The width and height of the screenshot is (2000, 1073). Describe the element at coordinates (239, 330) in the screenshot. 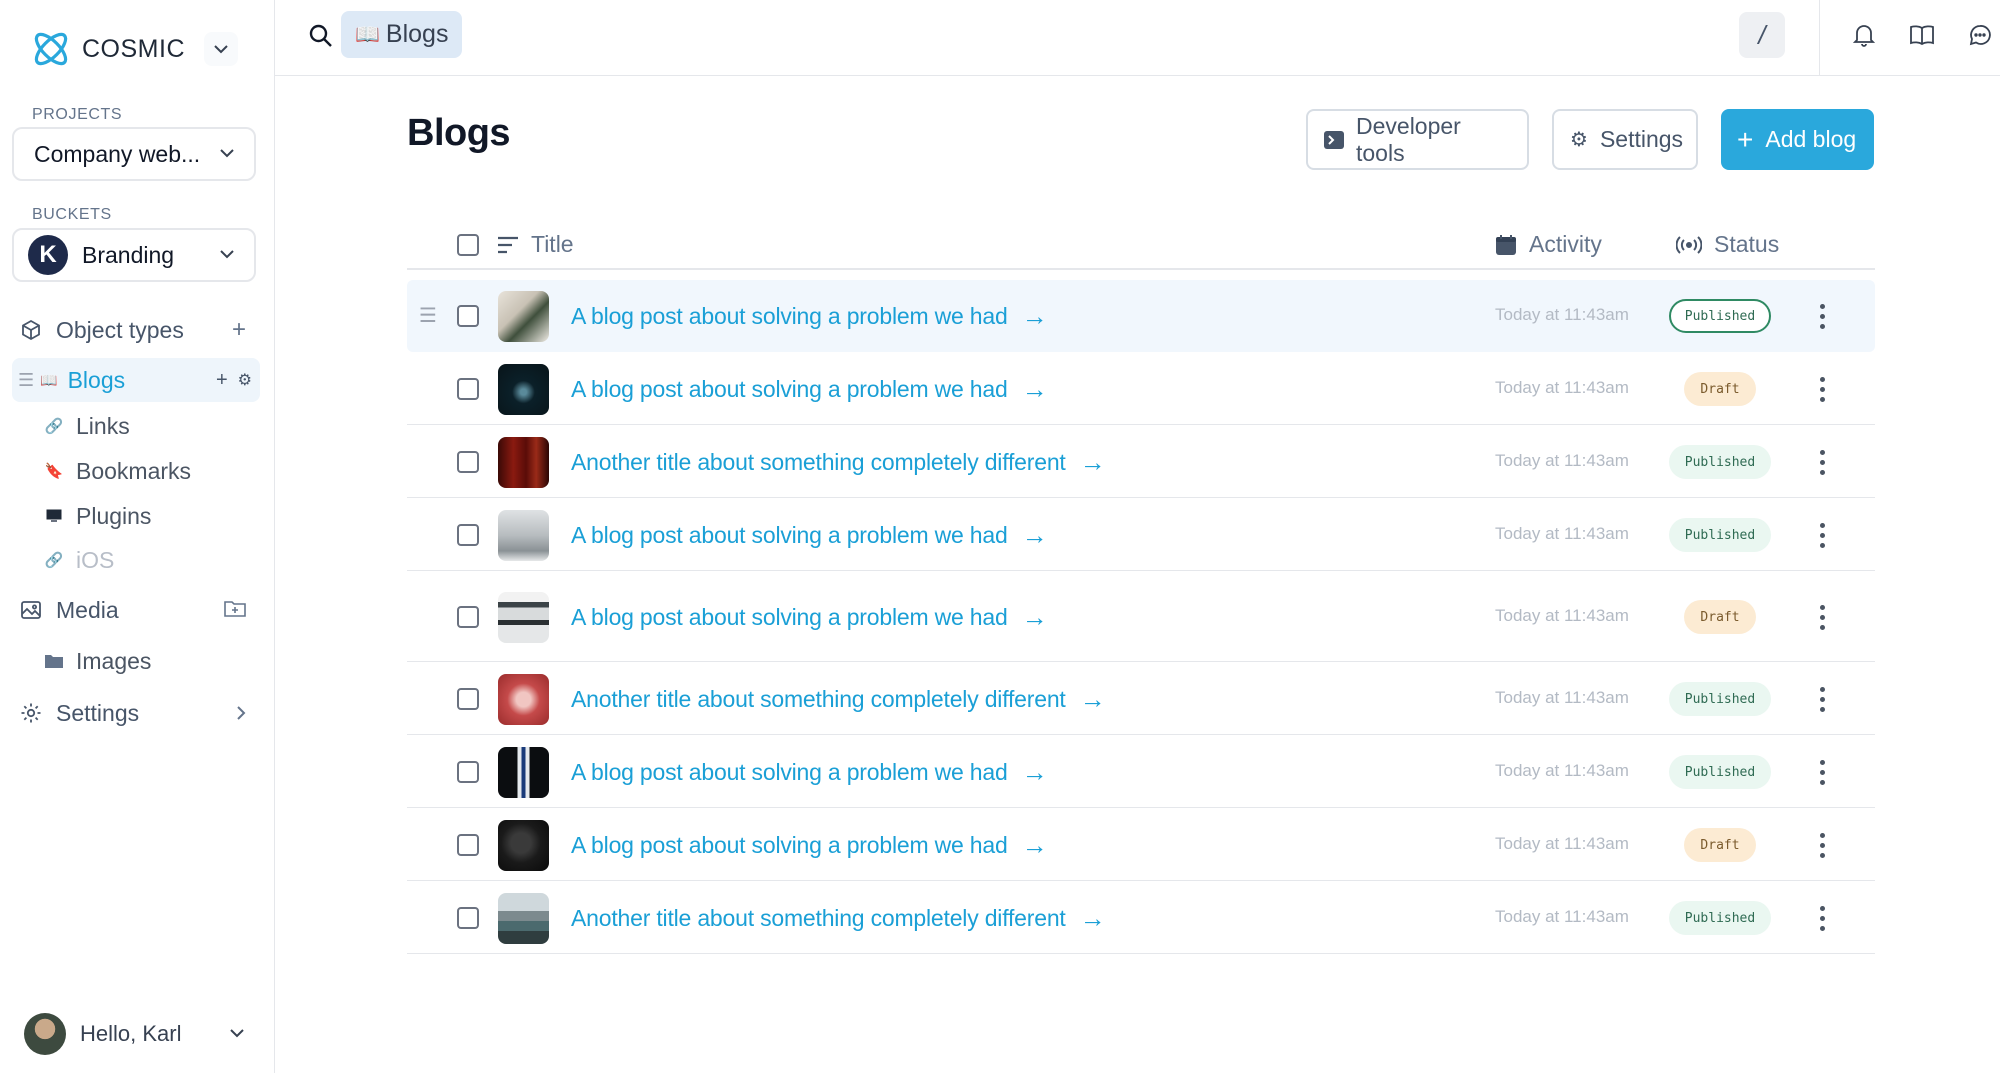

I see `add-object-type-icon: +` at that location.